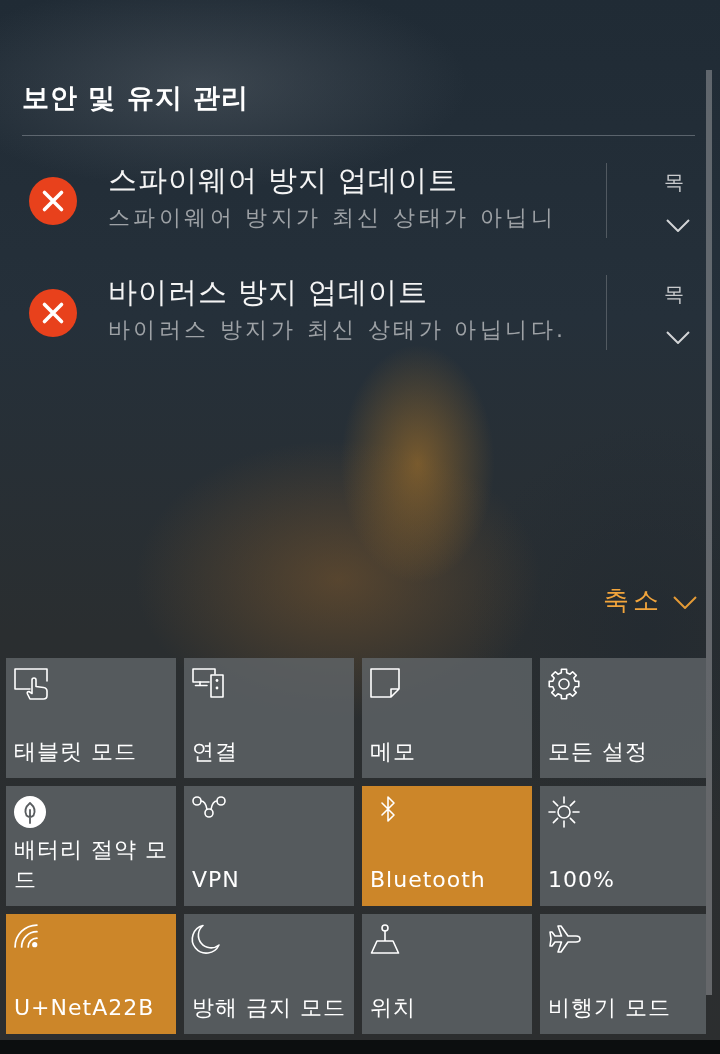 Image resolution: width=720 pixels, height=1054 pixels. I want to click on sun-icon, so click(564, 812).